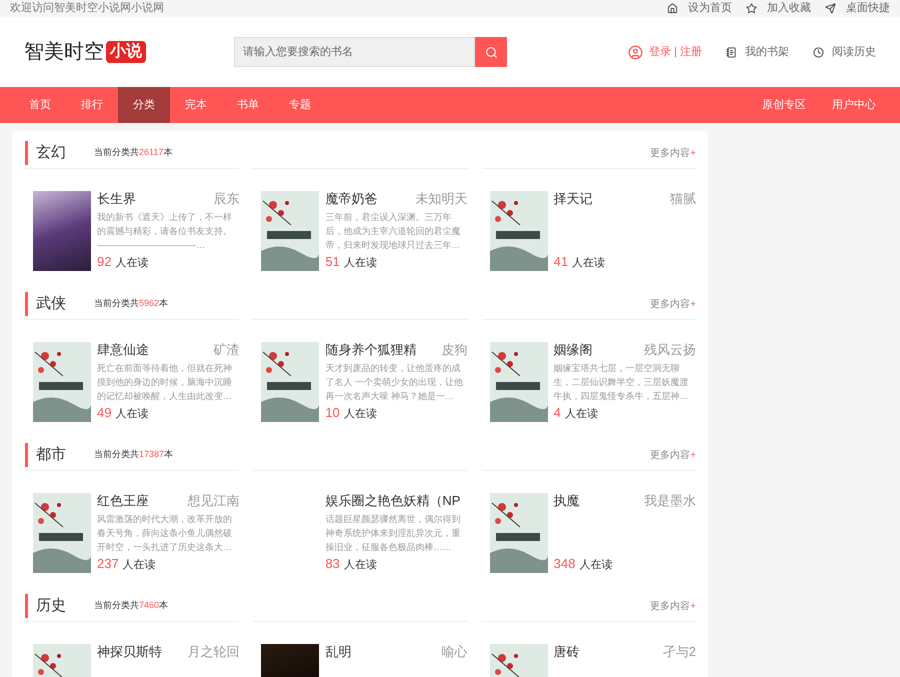  What do you see at coordinates (126, 52) in the screenshot?
I see `logo-badge: 小说` at bounding box center [126, 52].